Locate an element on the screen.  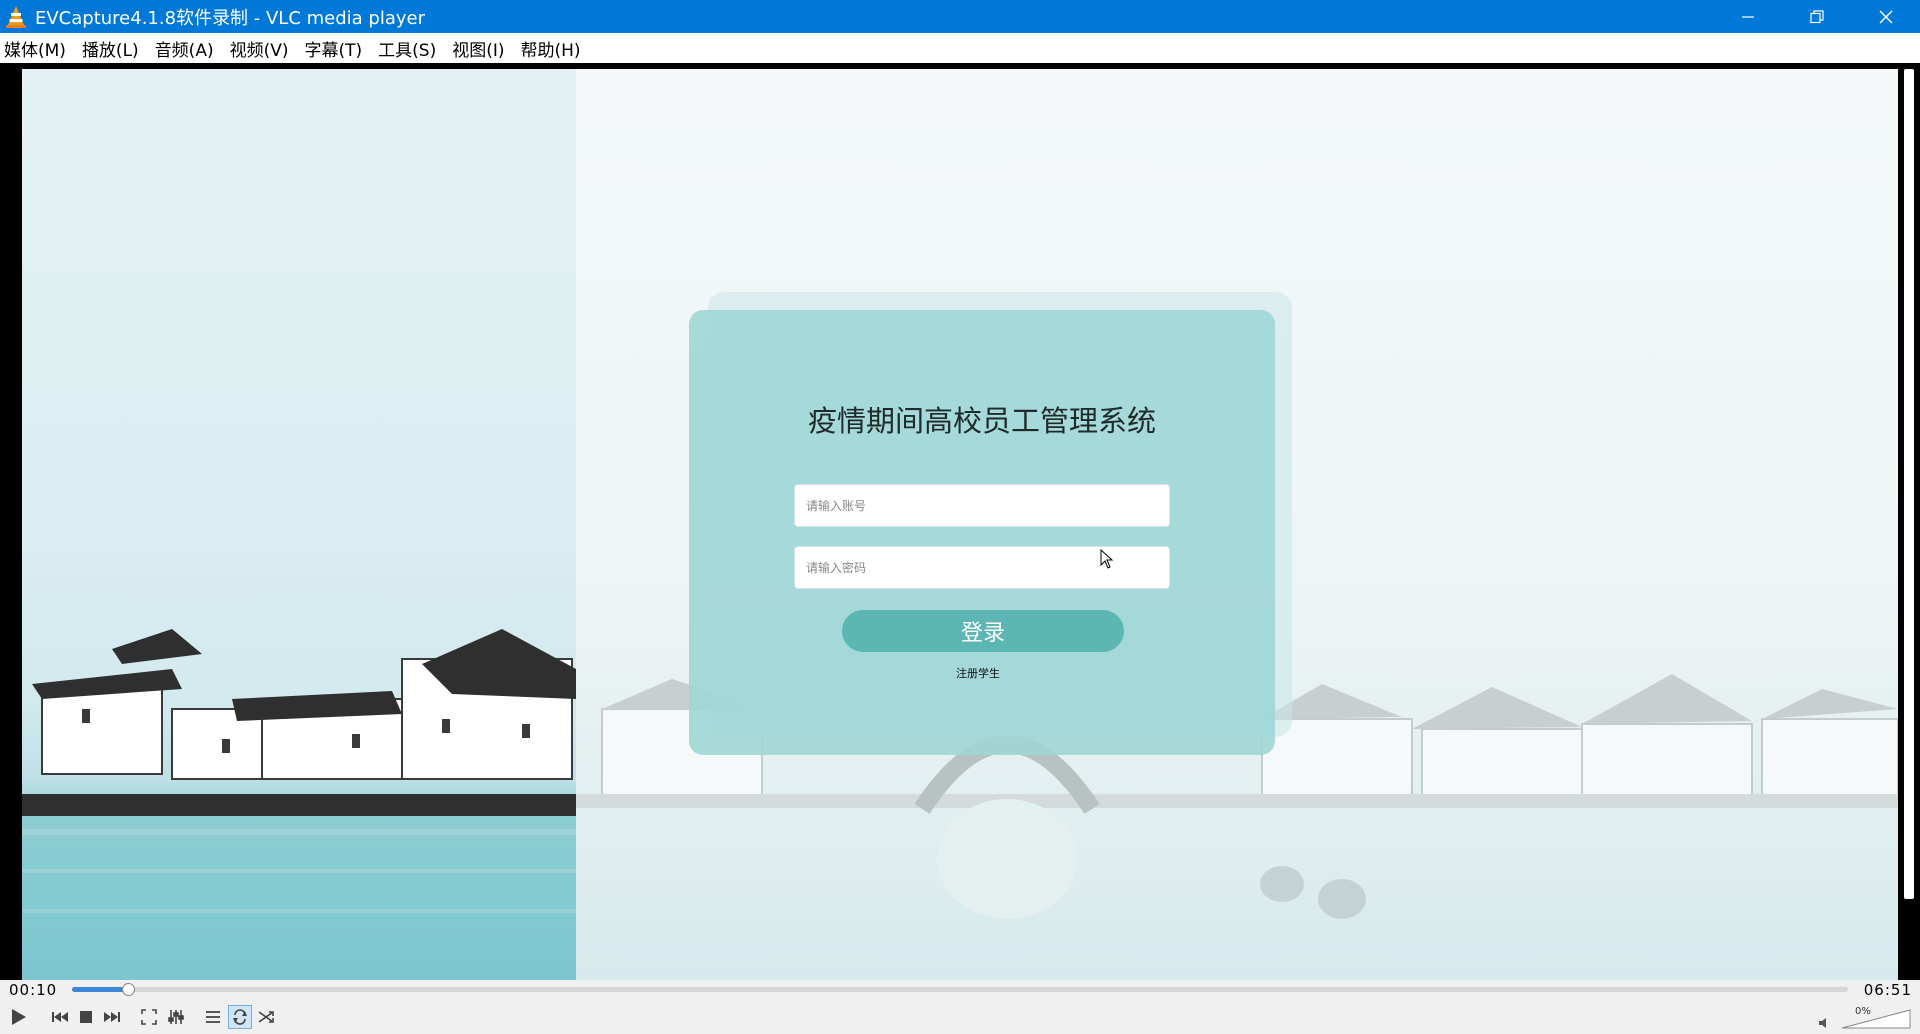
playlist-icon is located at coordinates (213, 1017).